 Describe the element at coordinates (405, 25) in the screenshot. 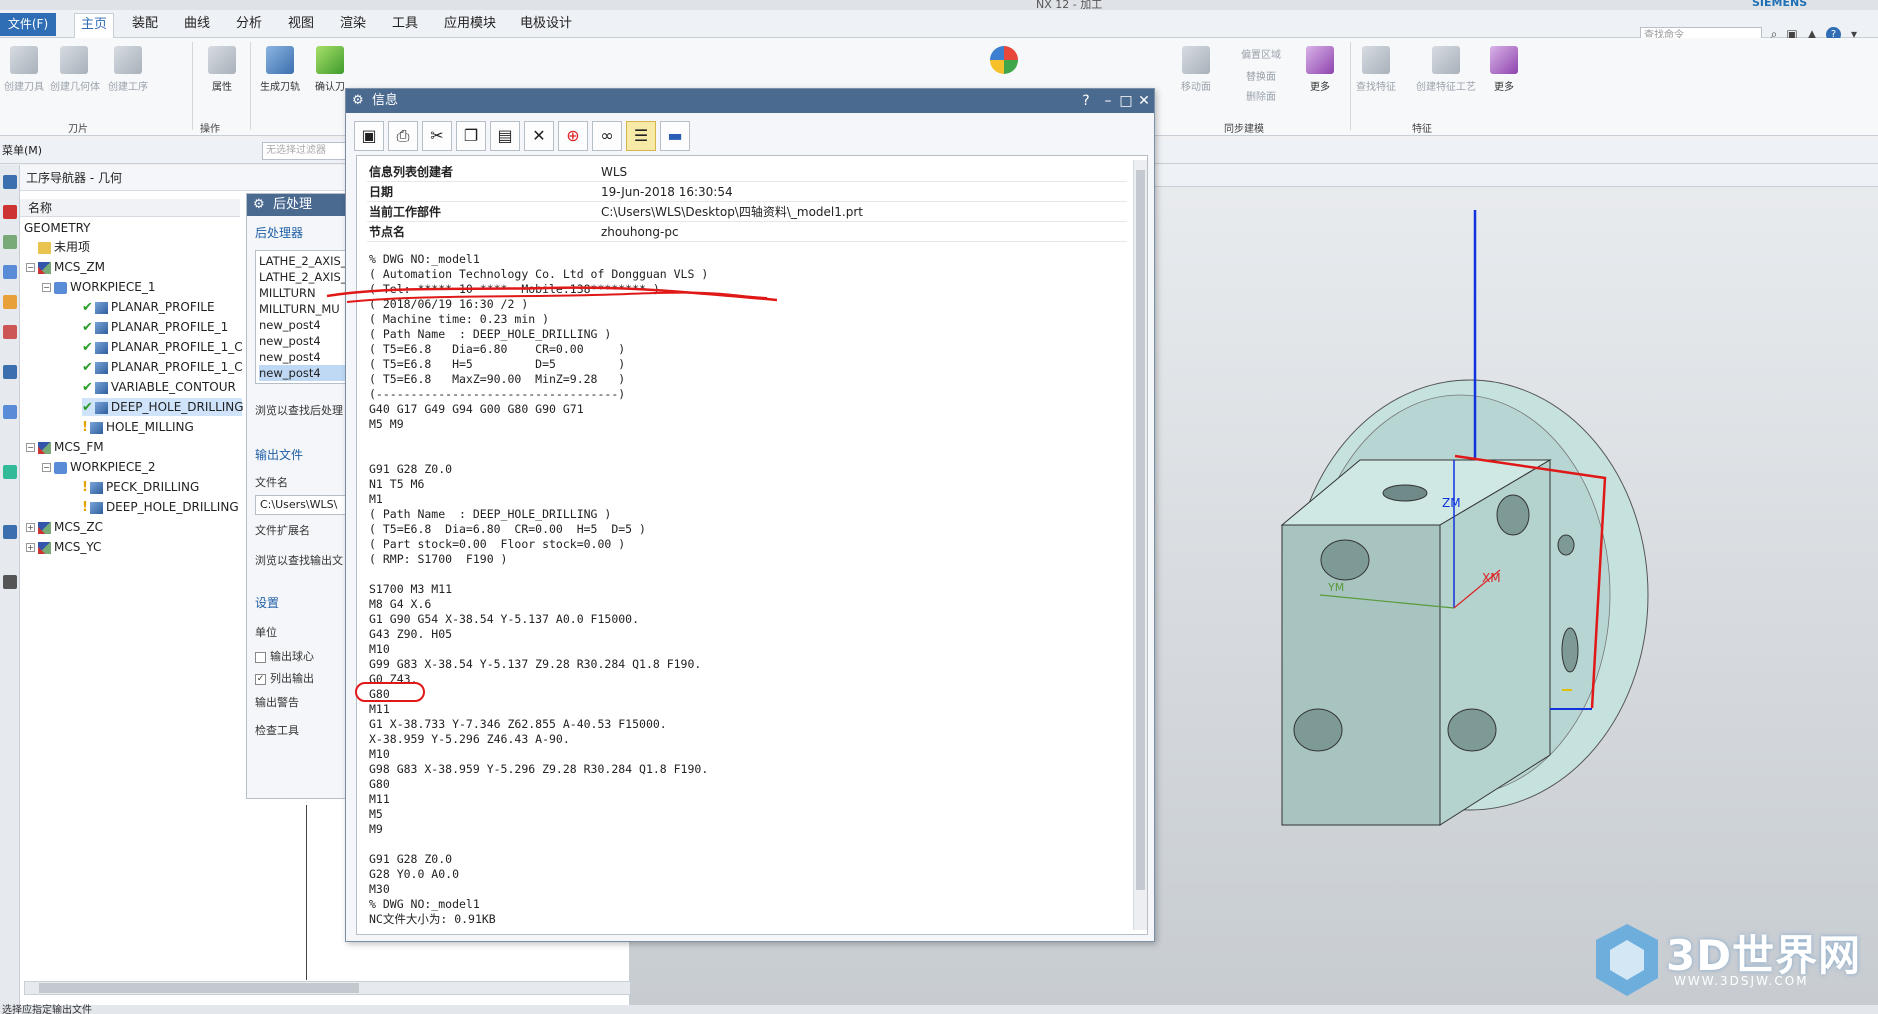

I see `tab-tools: 工具` at that location.